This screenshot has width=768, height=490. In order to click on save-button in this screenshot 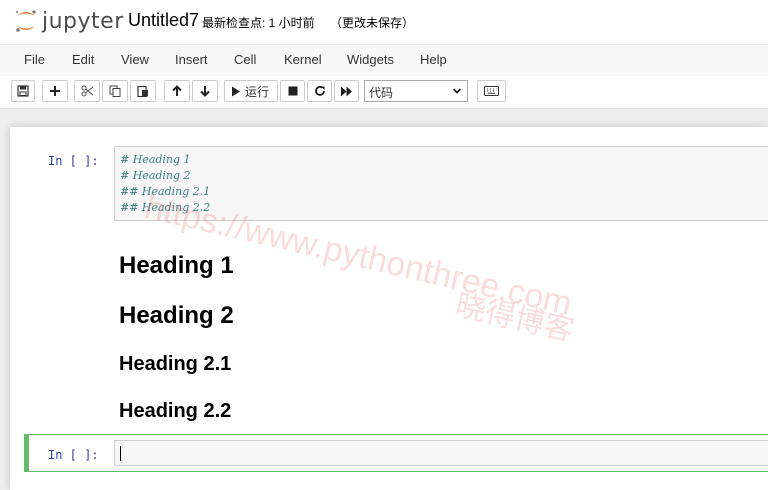, I will do `click(23, 91)`.